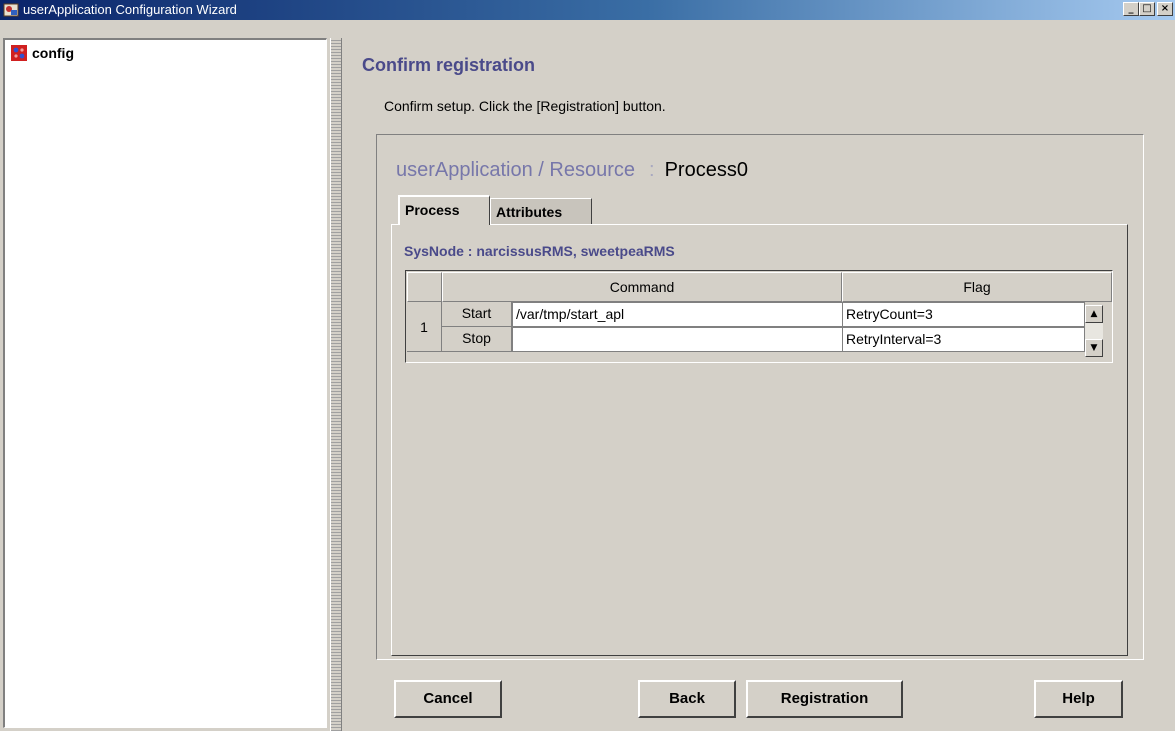 The height and width of the screenshot is (731, 1175). I want to click on stop-command-cell, so click(677, 339).